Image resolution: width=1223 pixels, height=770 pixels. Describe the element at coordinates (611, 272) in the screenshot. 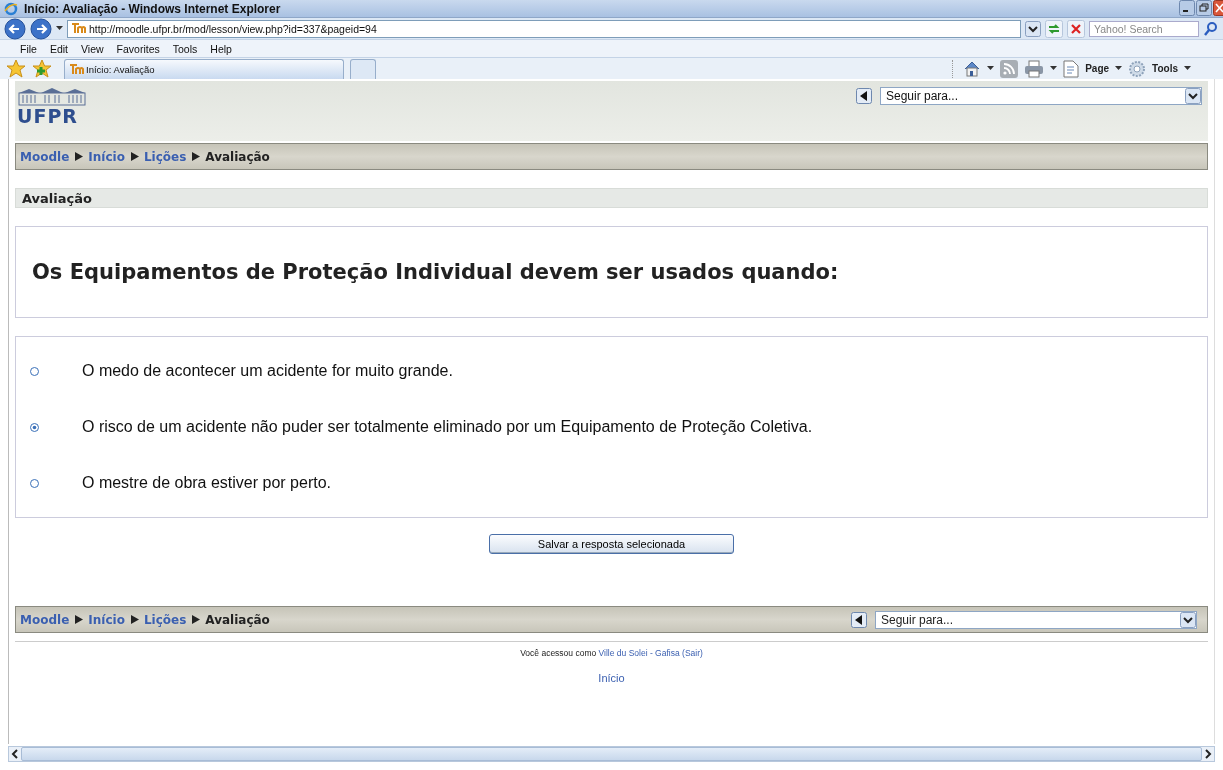

I see `question-text: Os Equipamentos de Proteção Individual devem ser usados quando:` at that location.